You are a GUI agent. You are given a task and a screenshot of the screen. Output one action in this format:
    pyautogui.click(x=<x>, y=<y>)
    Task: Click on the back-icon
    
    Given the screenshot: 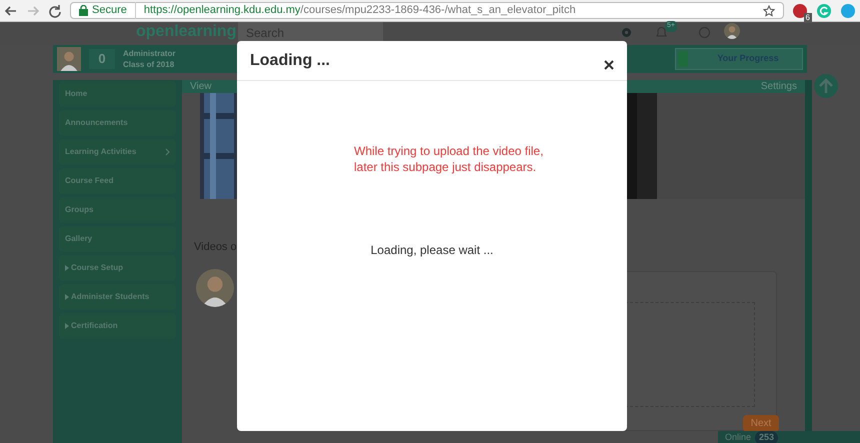 What is the action you would take?
    pyautogui.click(x=11, y=11)
    